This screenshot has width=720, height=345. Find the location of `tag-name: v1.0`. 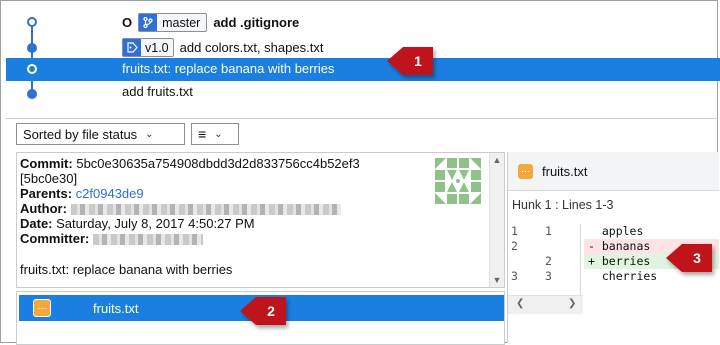

tag-name: v1.0 is located at coordinates (157, 47).